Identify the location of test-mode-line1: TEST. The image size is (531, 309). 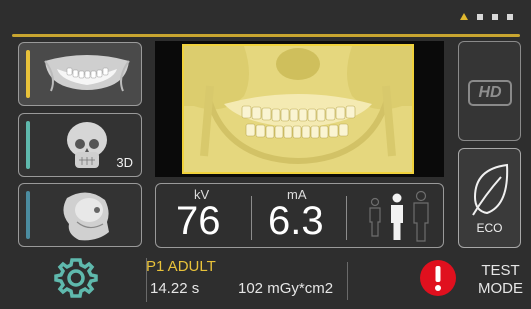
(500, 270).